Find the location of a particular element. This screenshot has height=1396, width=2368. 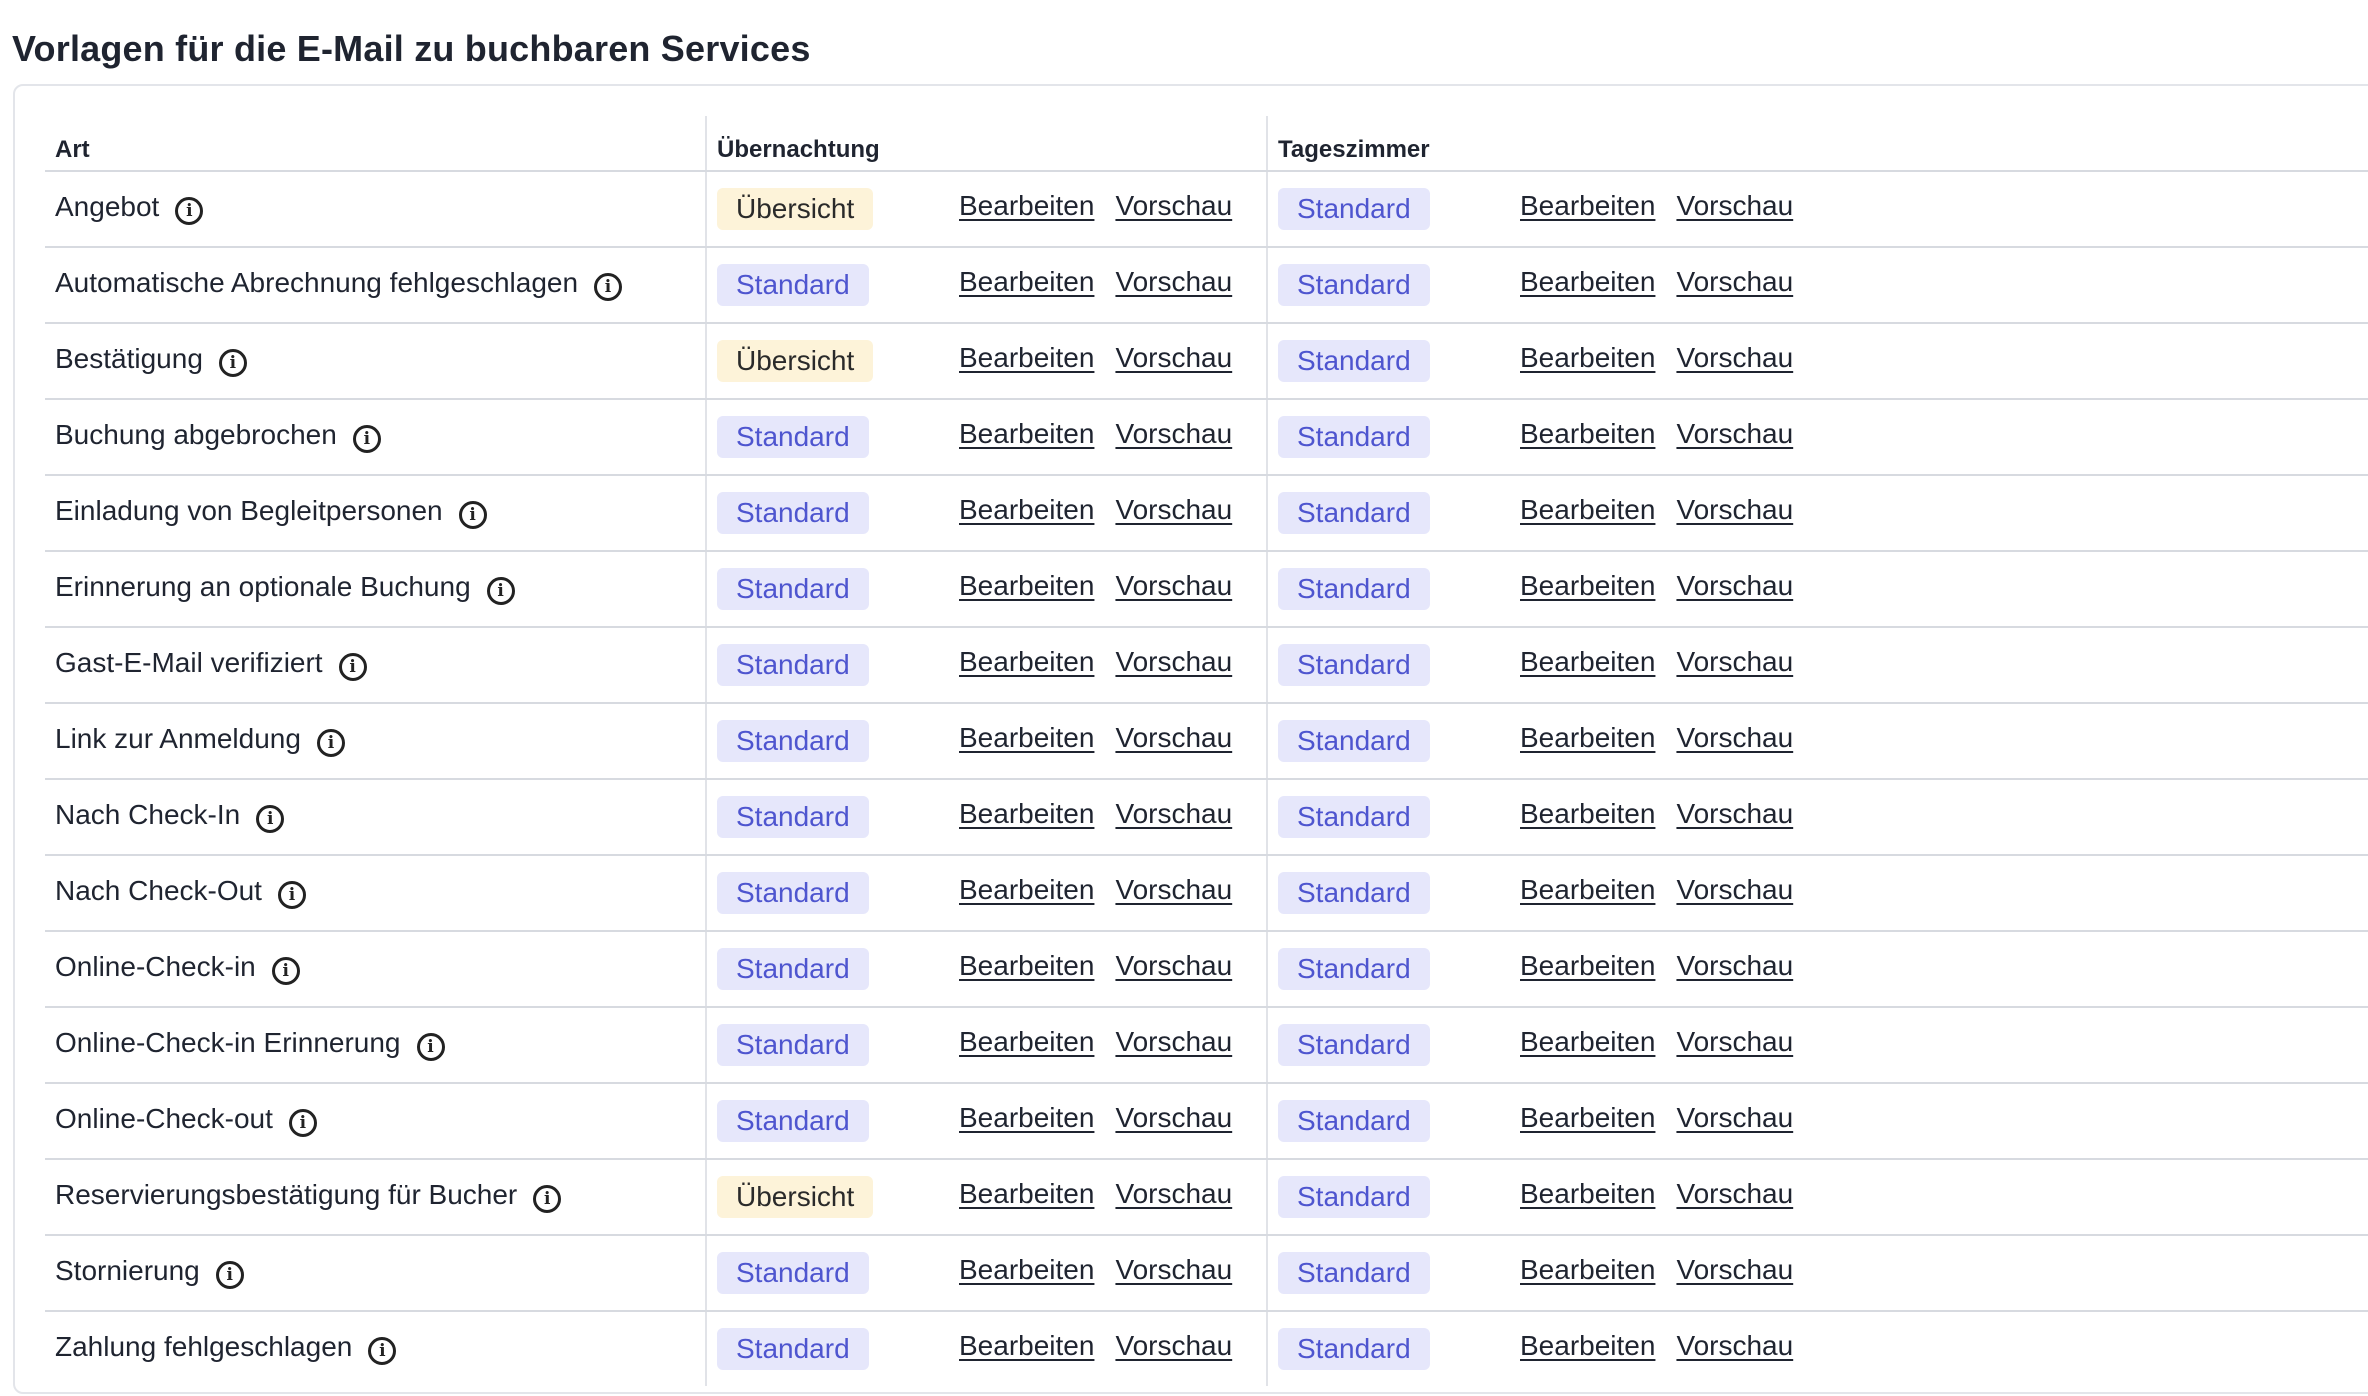

table-header-row: Art Übernachtung Tageszimmer is located at coordinates (1206, 144).